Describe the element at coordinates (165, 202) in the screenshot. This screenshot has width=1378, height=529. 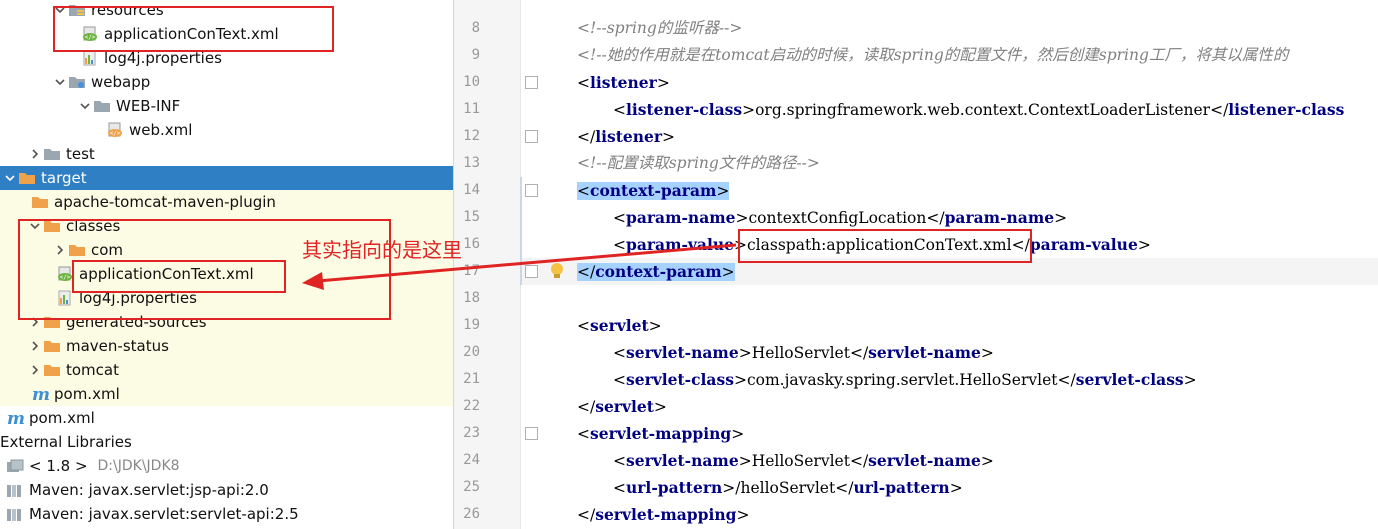
I see `tree-item-label: apache-tomcat-maven-plugin` at that location.